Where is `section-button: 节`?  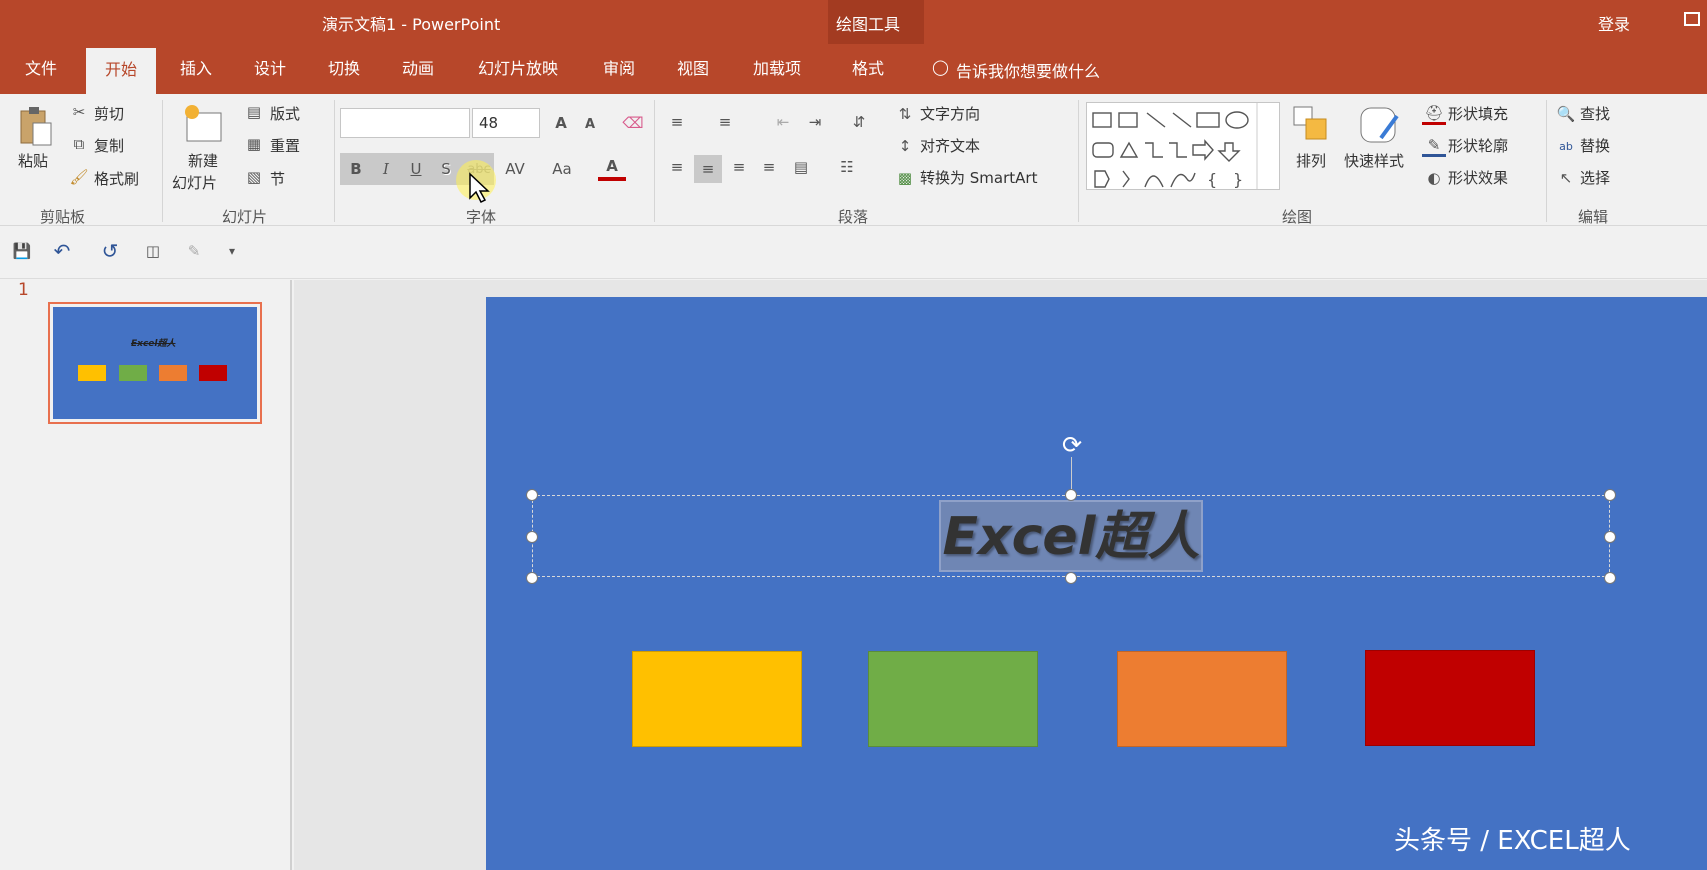 section-button: 节 is located at coordinates (277, 178).